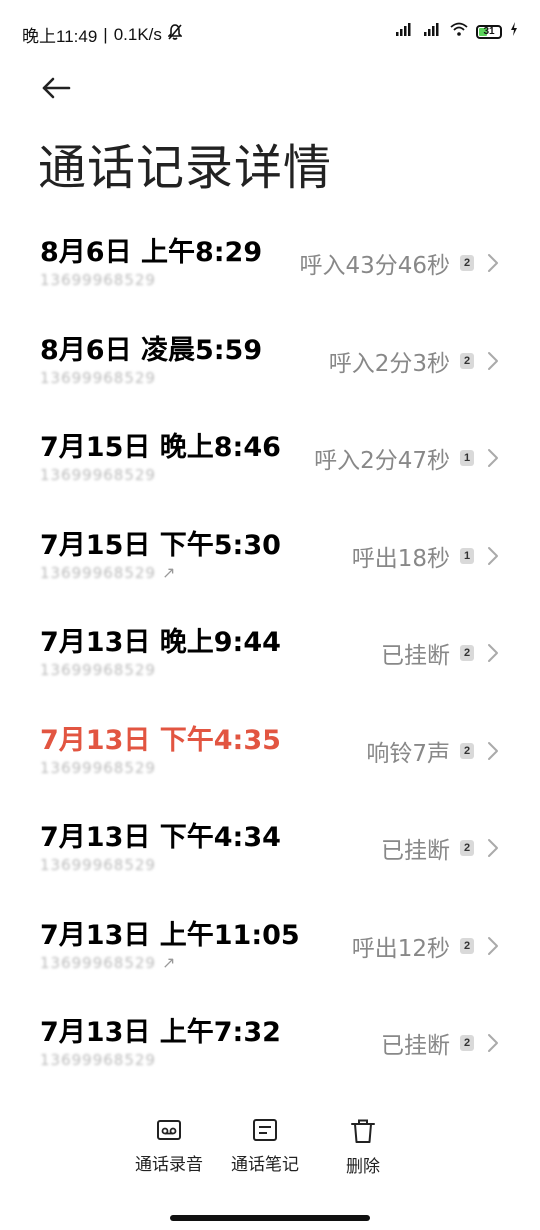 This screenshot has height=1230, width=540. What do you see at coordinates (169, 1130) in the screenshot?
I see `recording-icon` at bounding box center [169, 1130].